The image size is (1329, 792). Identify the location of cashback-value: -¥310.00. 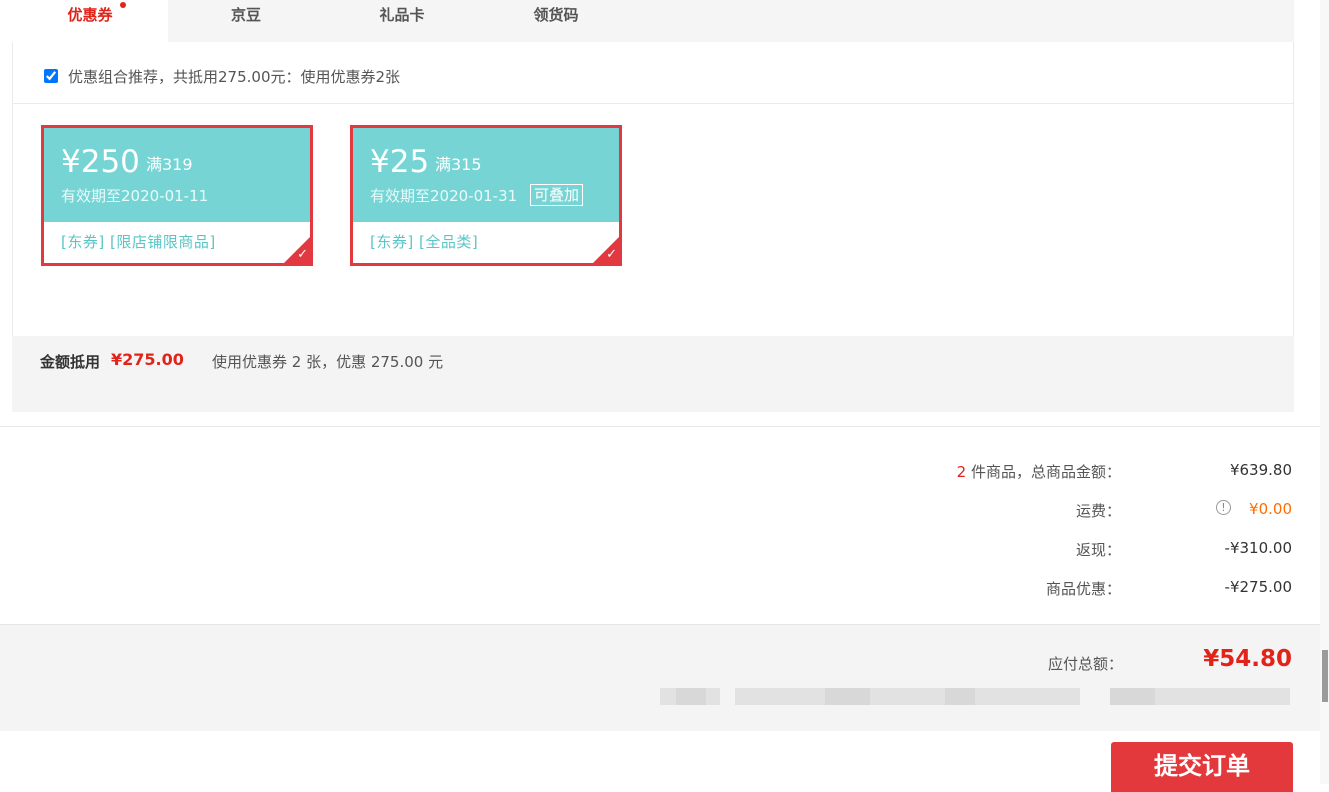
(1258, 548).